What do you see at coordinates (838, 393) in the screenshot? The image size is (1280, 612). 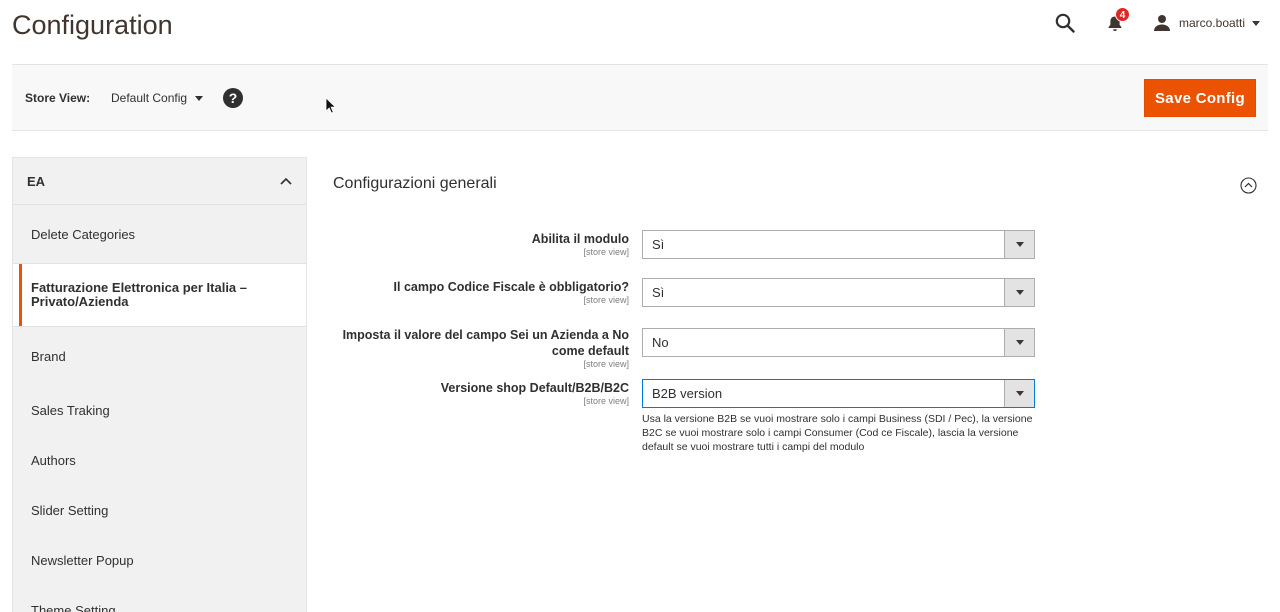 I see `versione-shop-select: B2B version` at bounding box center [838, 393].